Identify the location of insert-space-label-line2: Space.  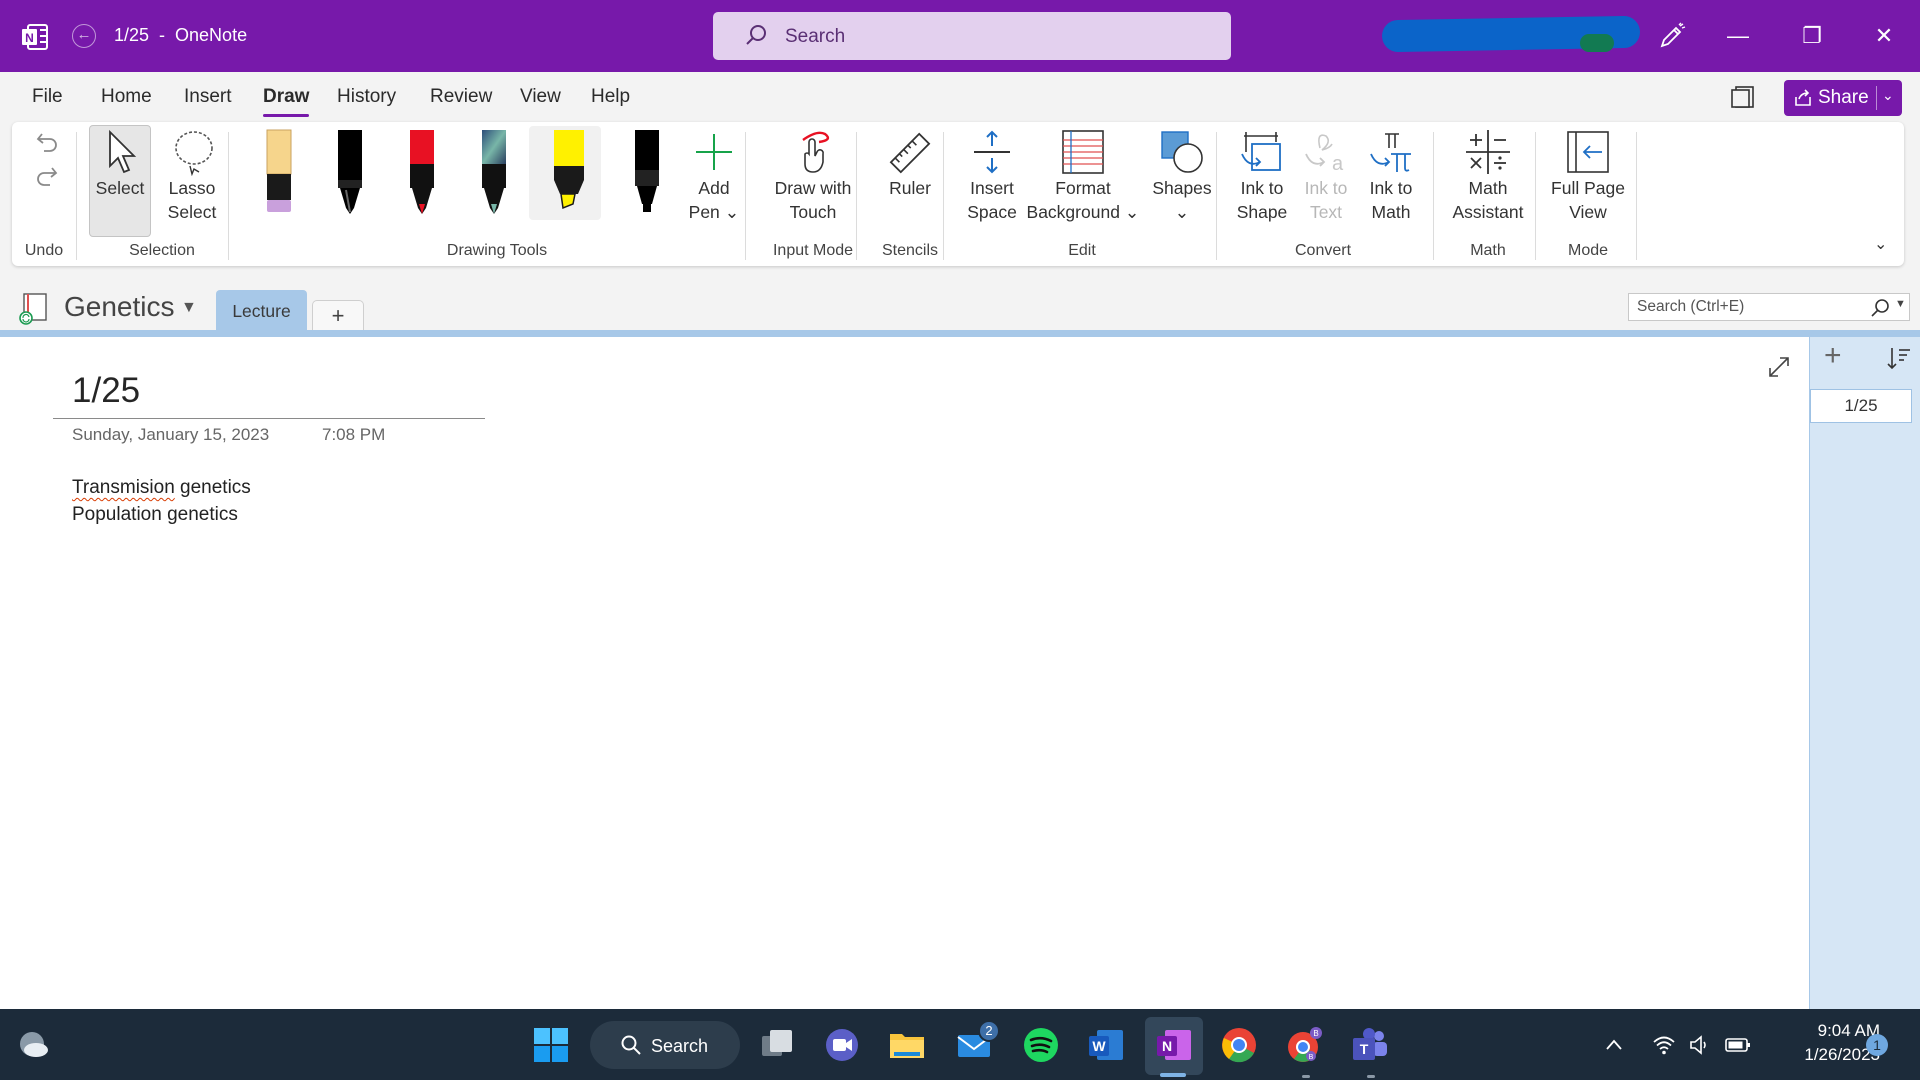
(992, 212).